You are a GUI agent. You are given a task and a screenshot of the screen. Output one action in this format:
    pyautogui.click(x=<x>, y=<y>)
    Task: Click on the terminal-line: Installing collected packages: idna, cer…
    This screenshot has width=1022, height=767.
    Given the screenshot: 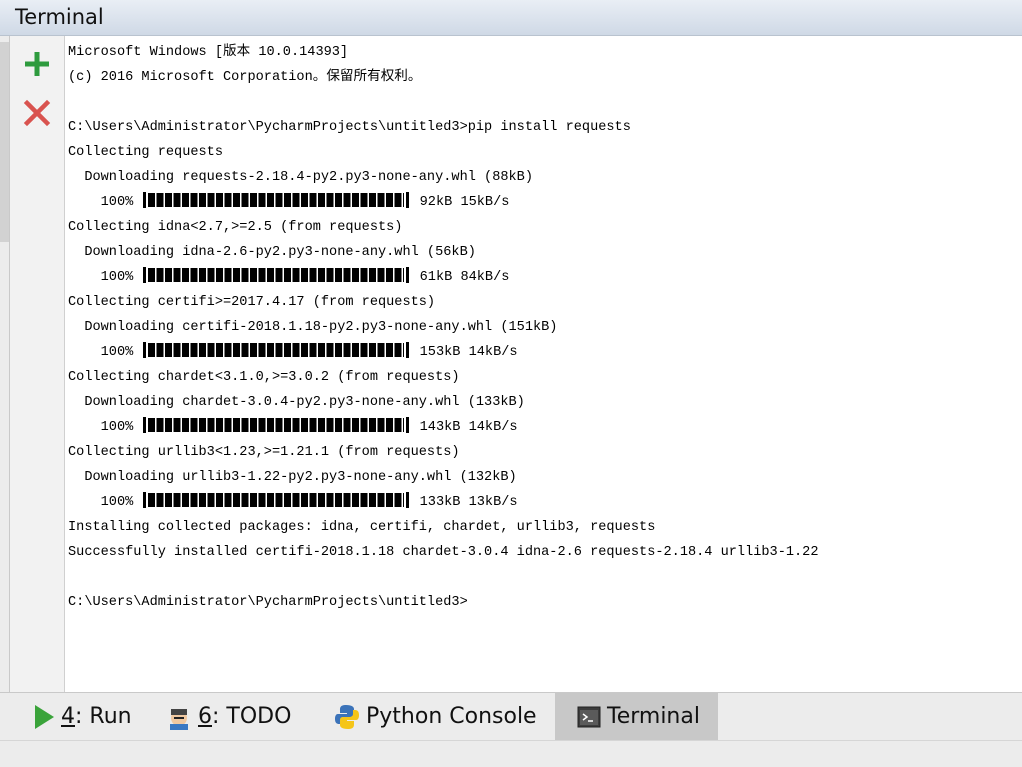 What is the action you would take?
    pyautogui.click(x=362, y=527)
    